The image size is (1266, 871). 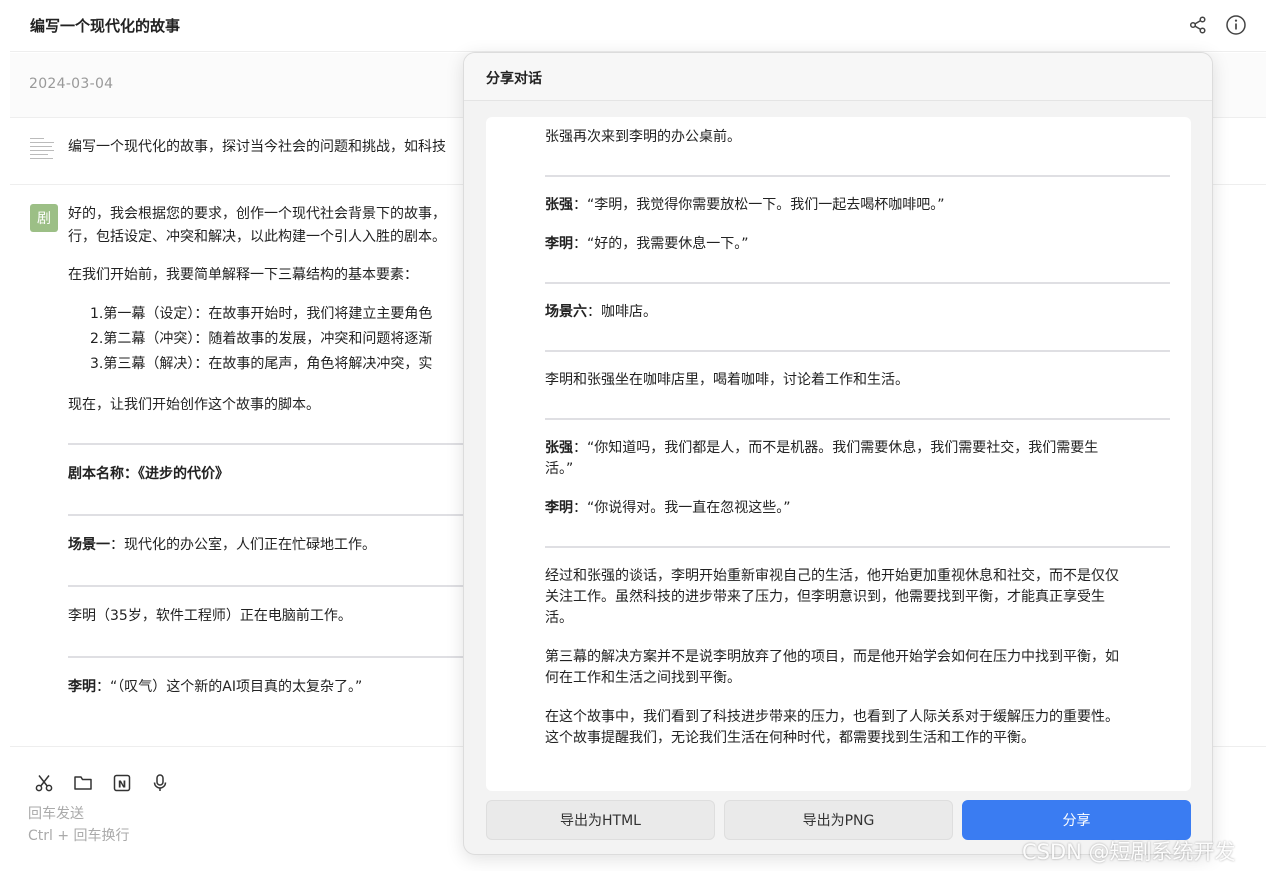 What do you see at coordinates (1198, 25) in the screenshot?
I see `share-icon` at bounding box center [1198, 25].